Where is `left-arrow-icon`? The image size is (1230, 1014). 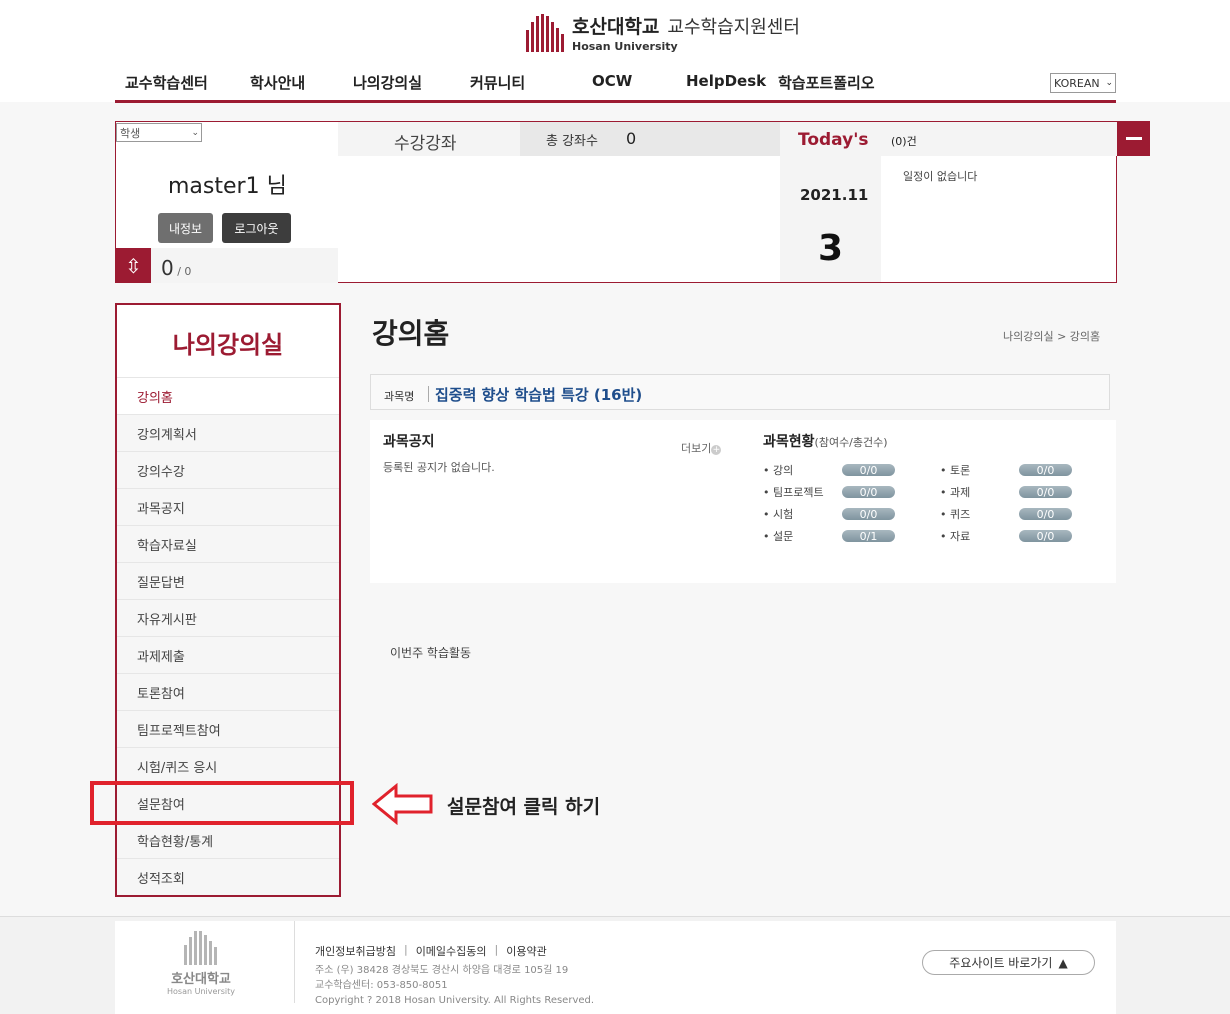
left-arrow-icon is located at coordinates (402, 804).